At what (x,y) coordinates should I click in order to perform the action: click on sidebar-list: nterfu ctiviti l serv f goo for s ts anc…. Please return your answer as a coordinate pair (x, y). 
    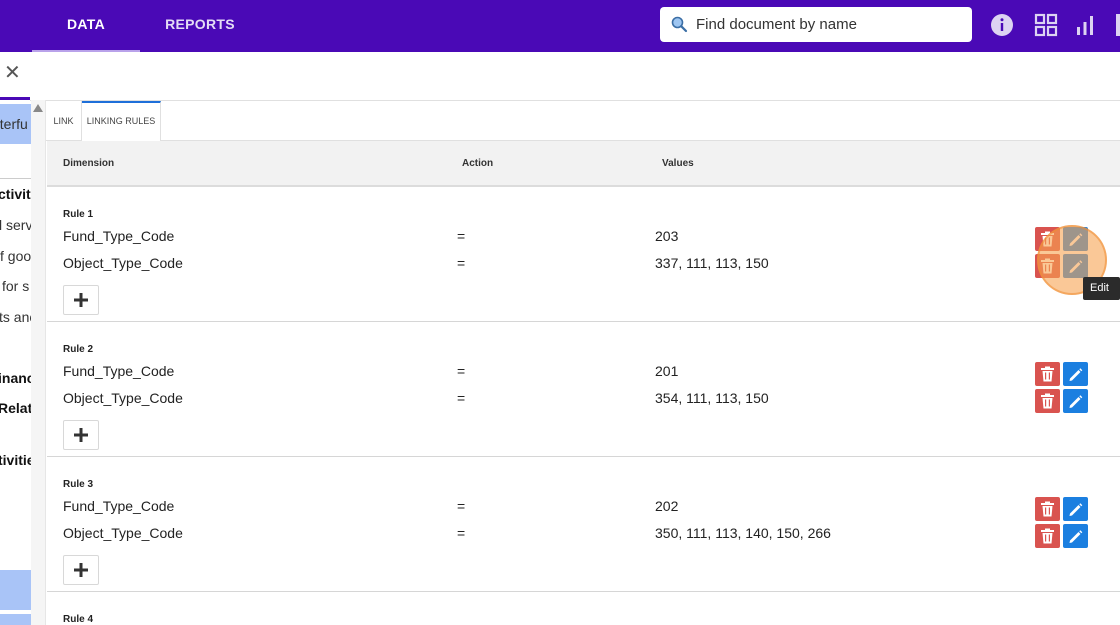
    Looking at the image, I should click on (15, 362).